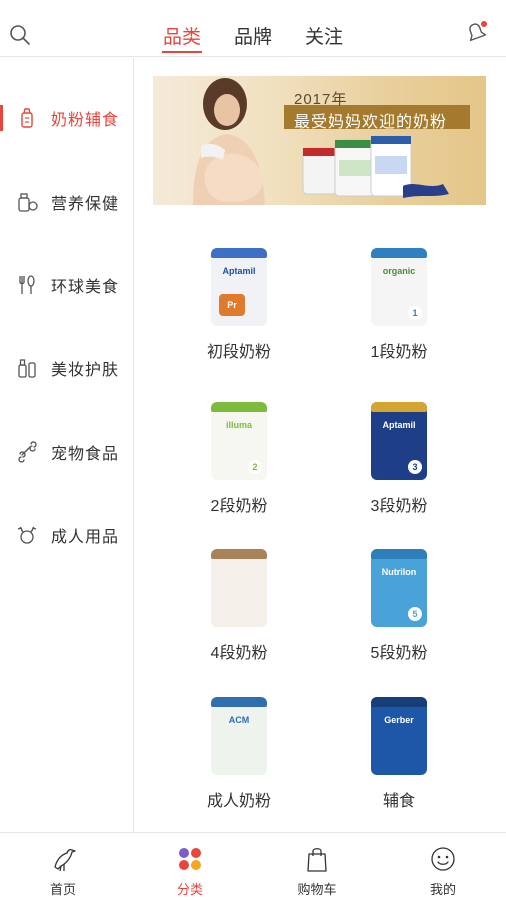 This screenshot has width=506, height=900. I want to click on supplement-icon, so click(28, 202).